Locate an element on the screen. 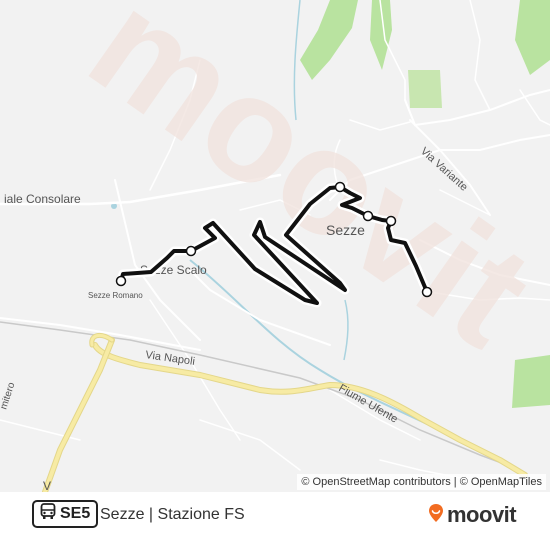  bus-icon is located at coordinates (48, 514).